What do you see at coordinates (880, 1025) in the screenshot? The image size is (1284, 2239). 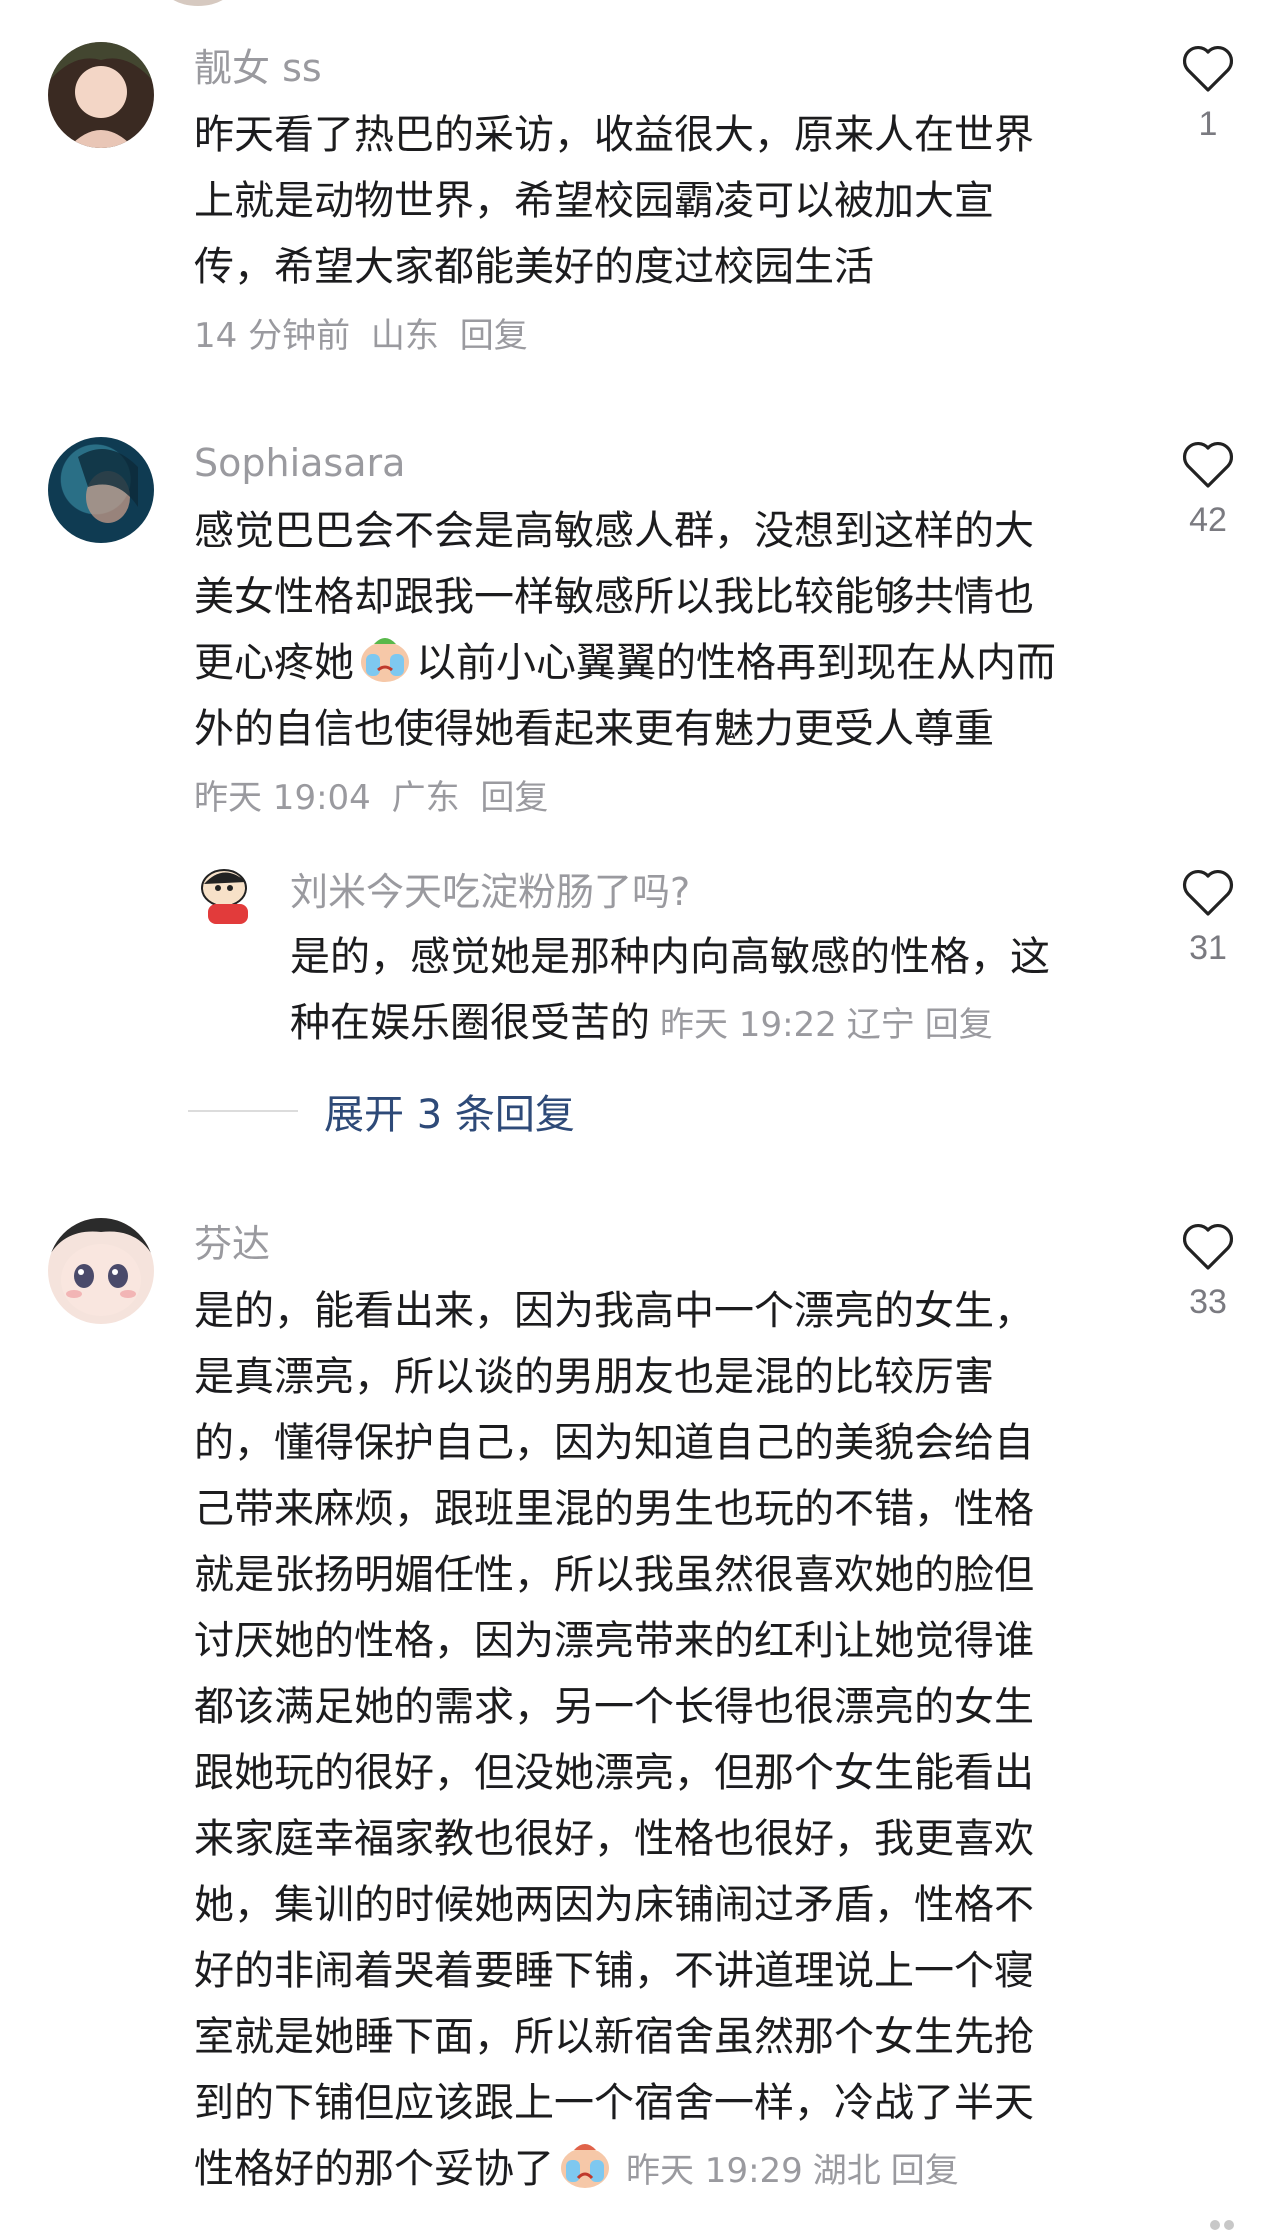 I see `reply-location: 辽宁` at bounding box center [880, 1025].